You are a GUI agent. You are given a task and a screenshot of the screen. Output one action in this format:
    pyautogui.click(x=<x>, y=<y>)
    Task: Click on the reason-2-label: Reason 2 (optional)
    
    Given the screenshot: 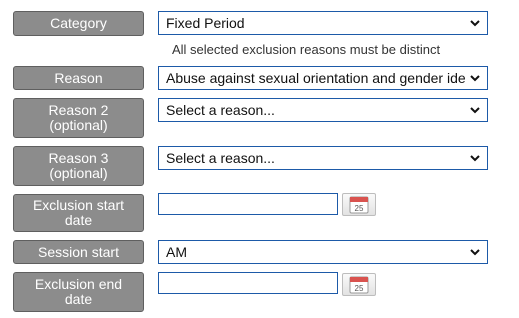 What is the action you would take?
    pyautogui.click(x=78, y=118)
    